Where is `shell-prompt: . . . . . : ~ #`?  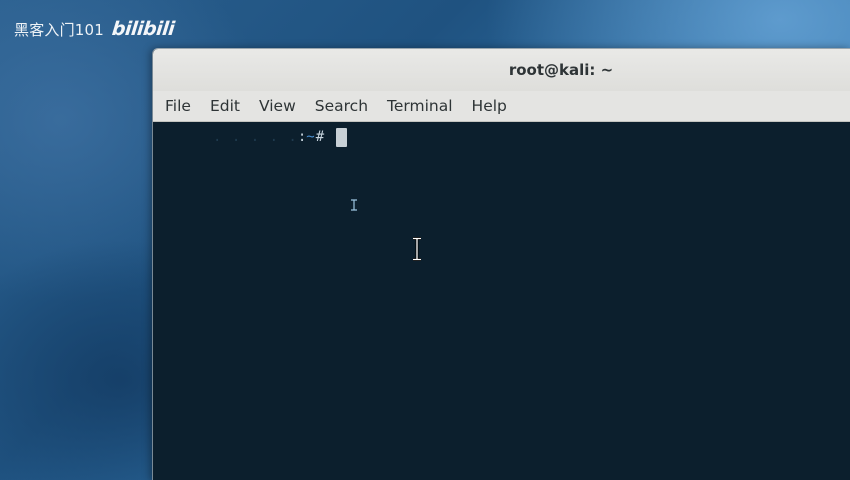
shell-prompt: . . . . . : ~ # is located at coordinates (280, 137).